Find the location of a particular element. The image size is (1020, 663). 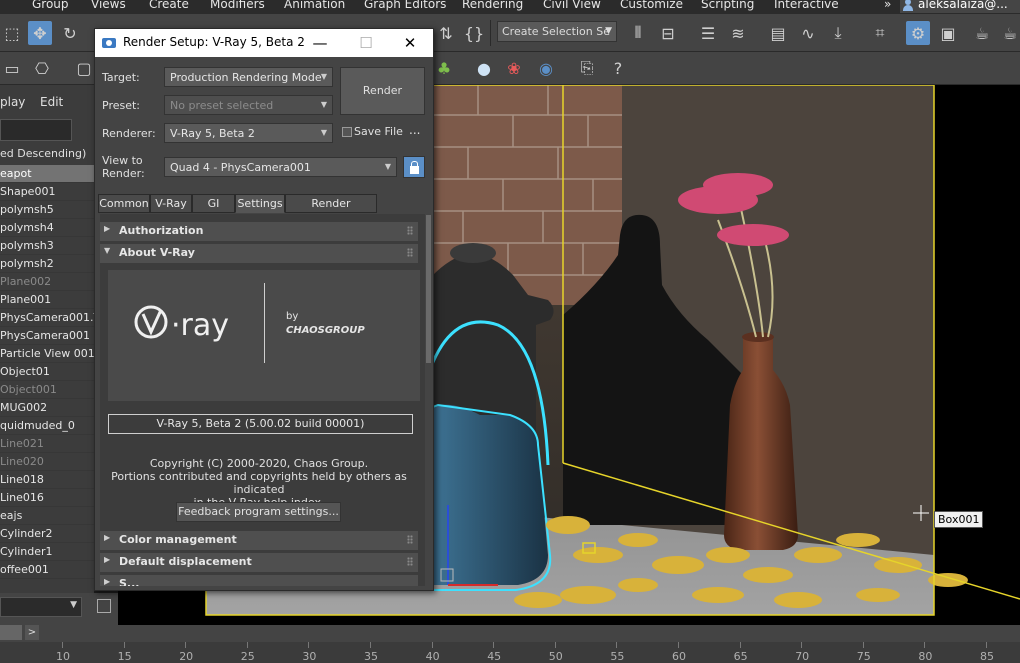

rollout-default-displacement: ▶ Default displacement is located at coordinates (259, 562).